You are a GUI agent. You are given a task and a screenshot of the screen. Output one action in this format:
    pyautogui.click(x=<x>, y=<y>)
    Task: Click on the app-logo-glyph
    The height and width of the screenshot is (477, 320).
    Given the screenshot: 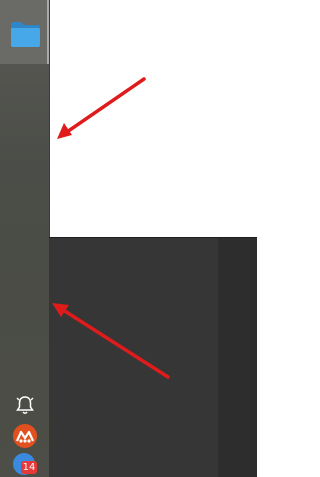 What is the action you would take?
    pyautogui.click(x=25, y=436)
    